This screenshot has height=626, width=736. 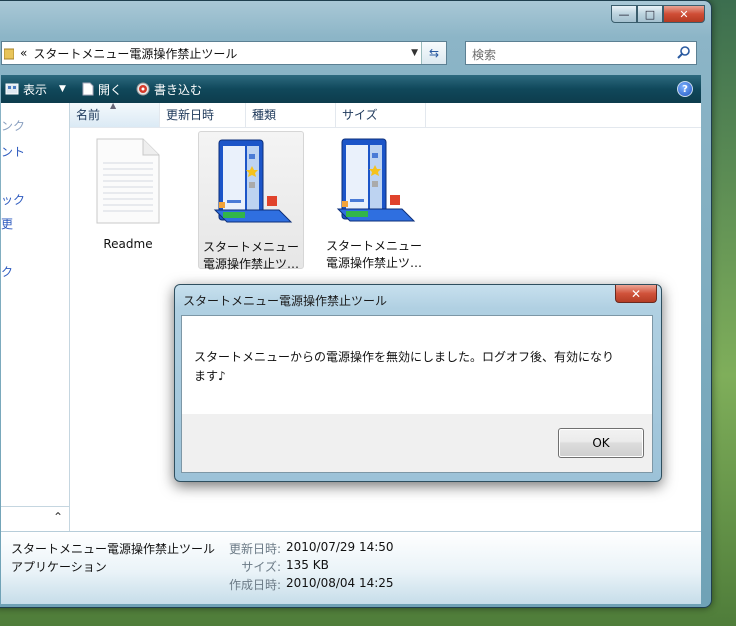 I want to click on details-file-type: アプリケーション, so click(x=59, y=567).